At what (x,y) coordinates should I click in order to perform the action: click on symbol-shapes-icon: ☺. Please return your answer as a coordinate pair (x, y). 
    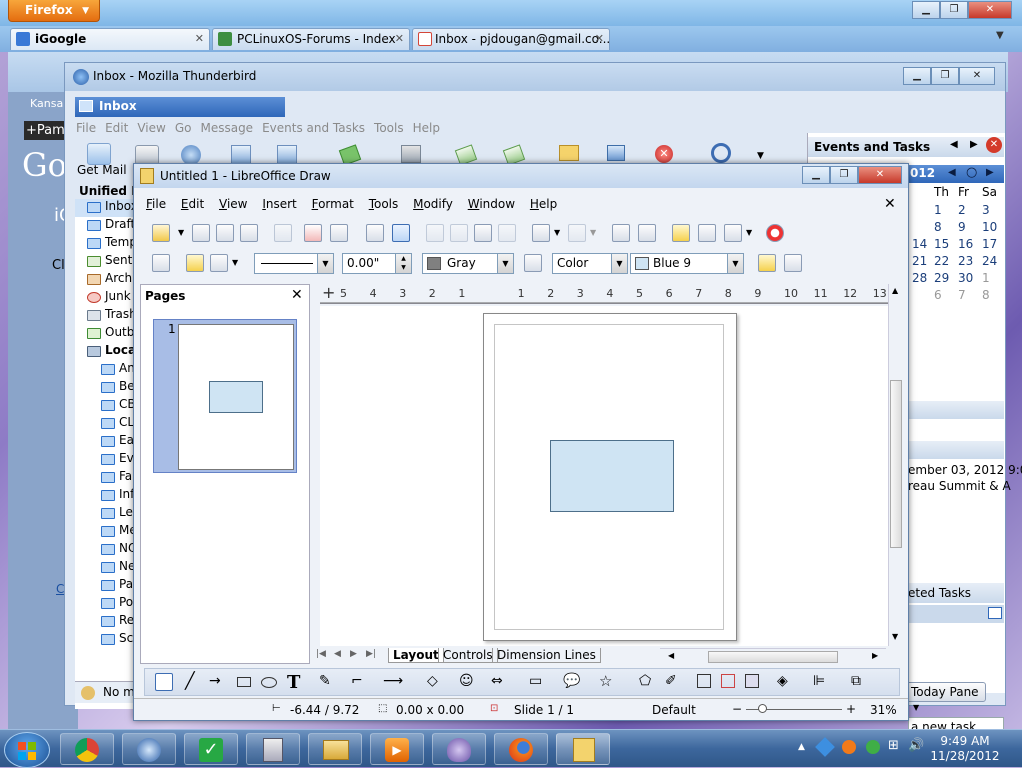
    Looking at the image, I should click on (466, 681).